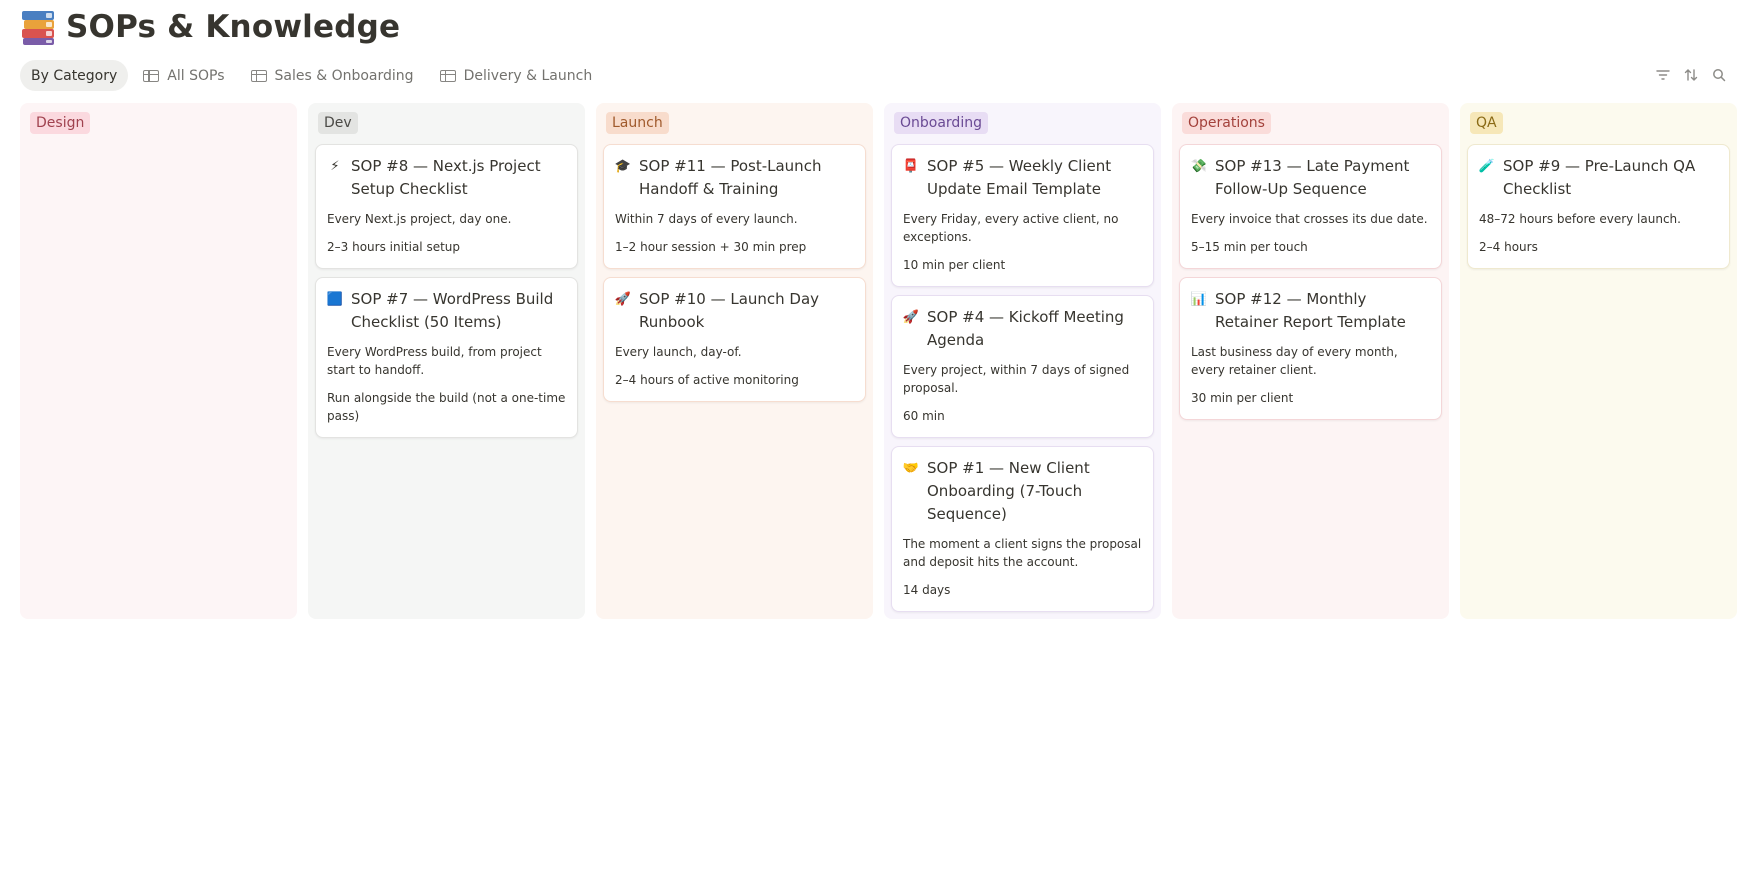  What do you see at coordinates (707, 380) in the screenshot?
I see `card-duration: 2–4 hours of active monitoring` at bounding box center [707, 380].